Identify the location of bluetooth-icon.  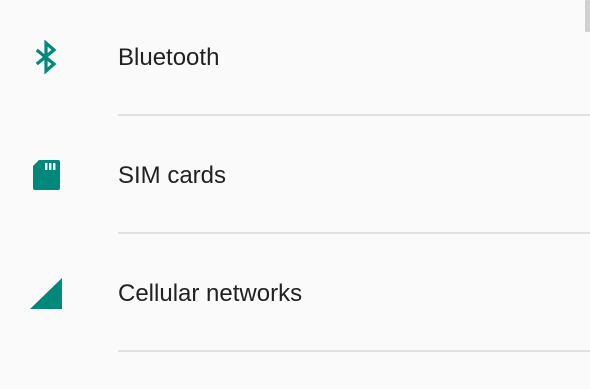
(46, 57).